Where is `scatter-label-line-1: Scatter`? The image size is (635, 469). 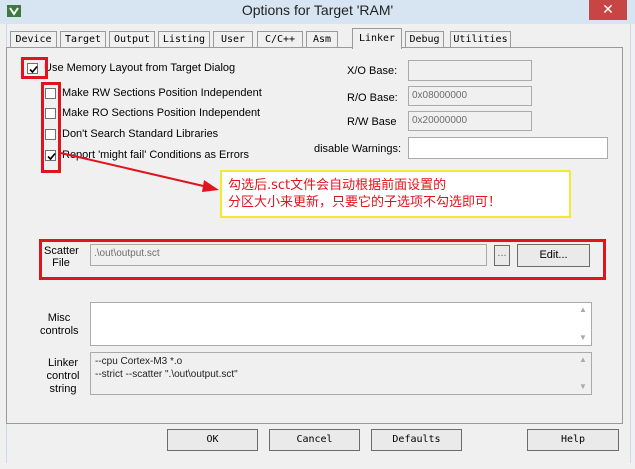
scatter-label-line-1: Scatter is located at coordinates (61, 251).